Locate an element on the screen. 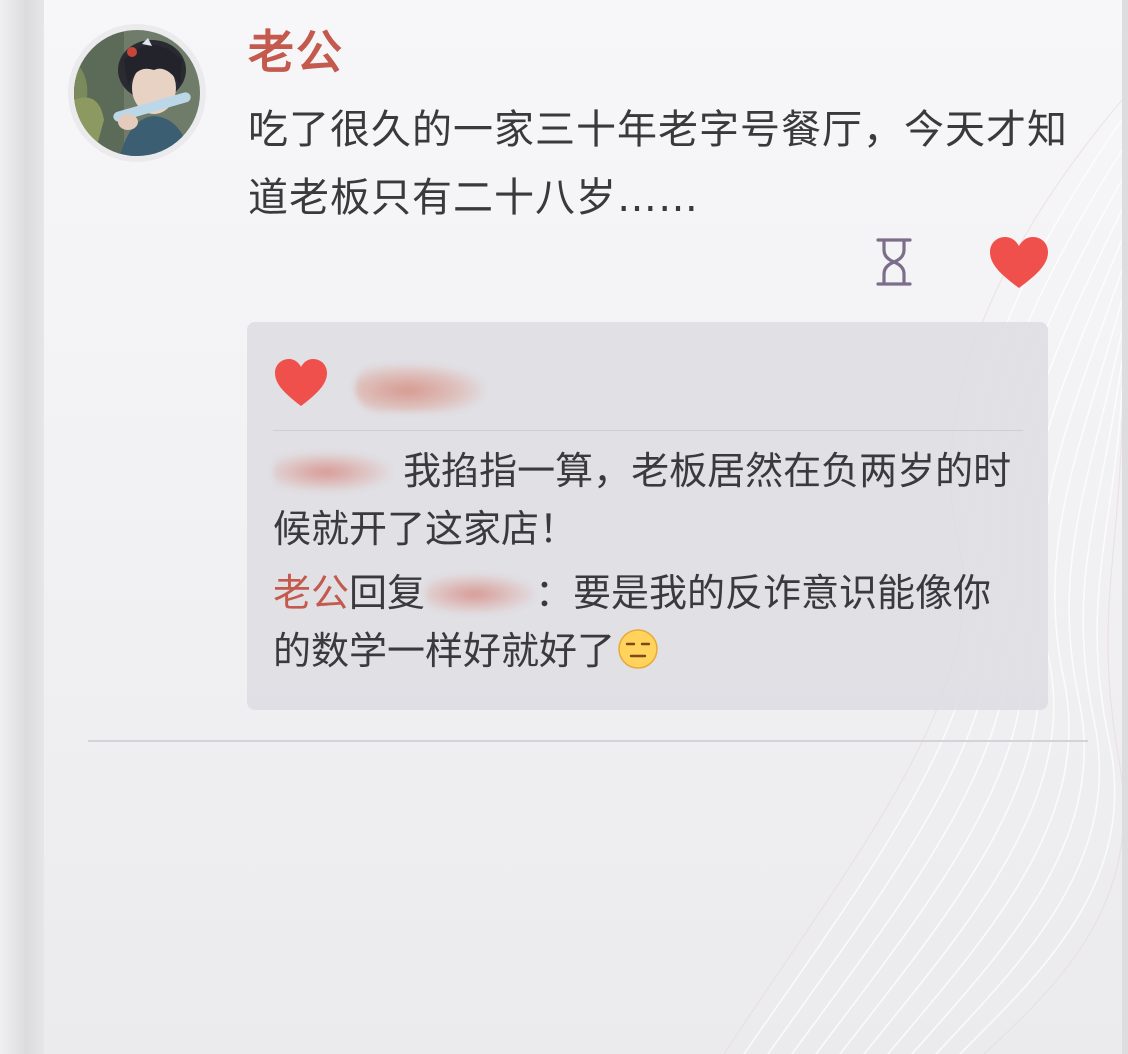 The height and width of the screenshot is (1054, 1128). commenter-name-blurred is located at coordinates (332, 472).